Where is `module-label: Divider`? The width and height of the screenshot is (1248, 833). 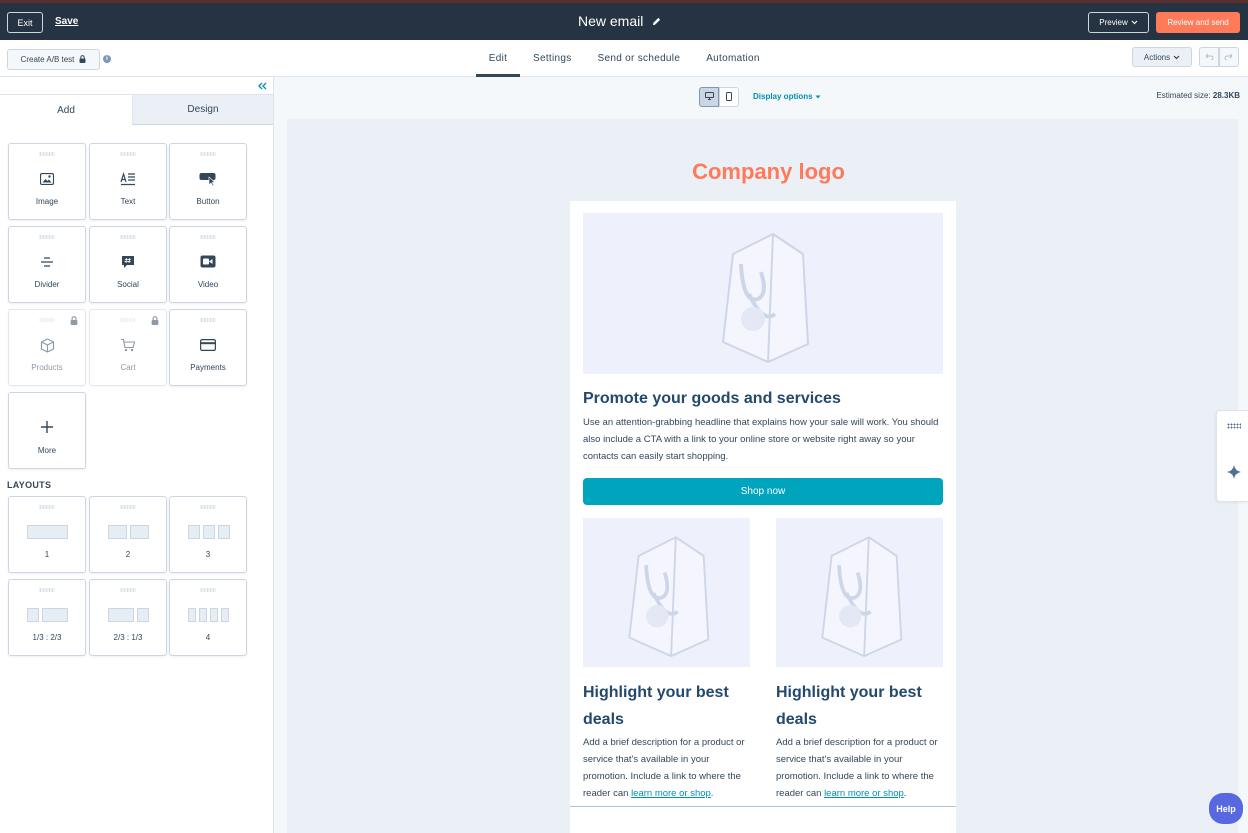
module-label: Divider is located at coordinates (47, 284).